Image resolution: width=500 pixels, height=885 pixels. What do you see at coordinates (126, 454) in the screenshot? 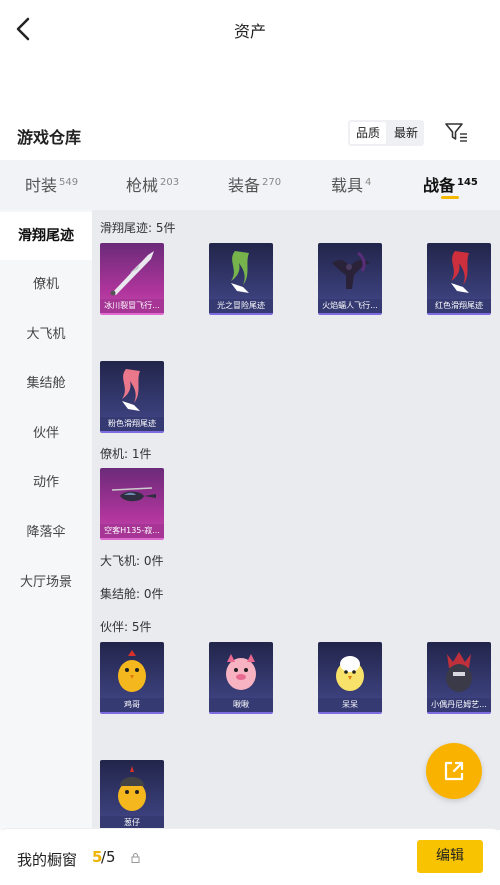
I see `section-label-wingman: 僚机: 1件` at bounding box center [126, 454].